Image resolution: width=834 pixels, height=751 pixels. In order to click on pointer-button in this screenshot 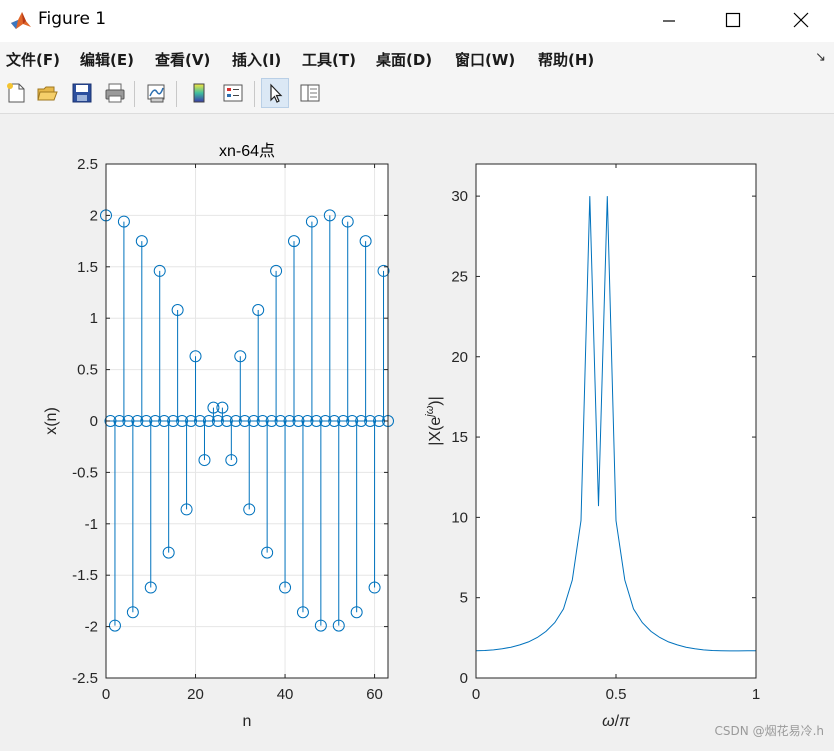, I will do `click(275, 93)`.